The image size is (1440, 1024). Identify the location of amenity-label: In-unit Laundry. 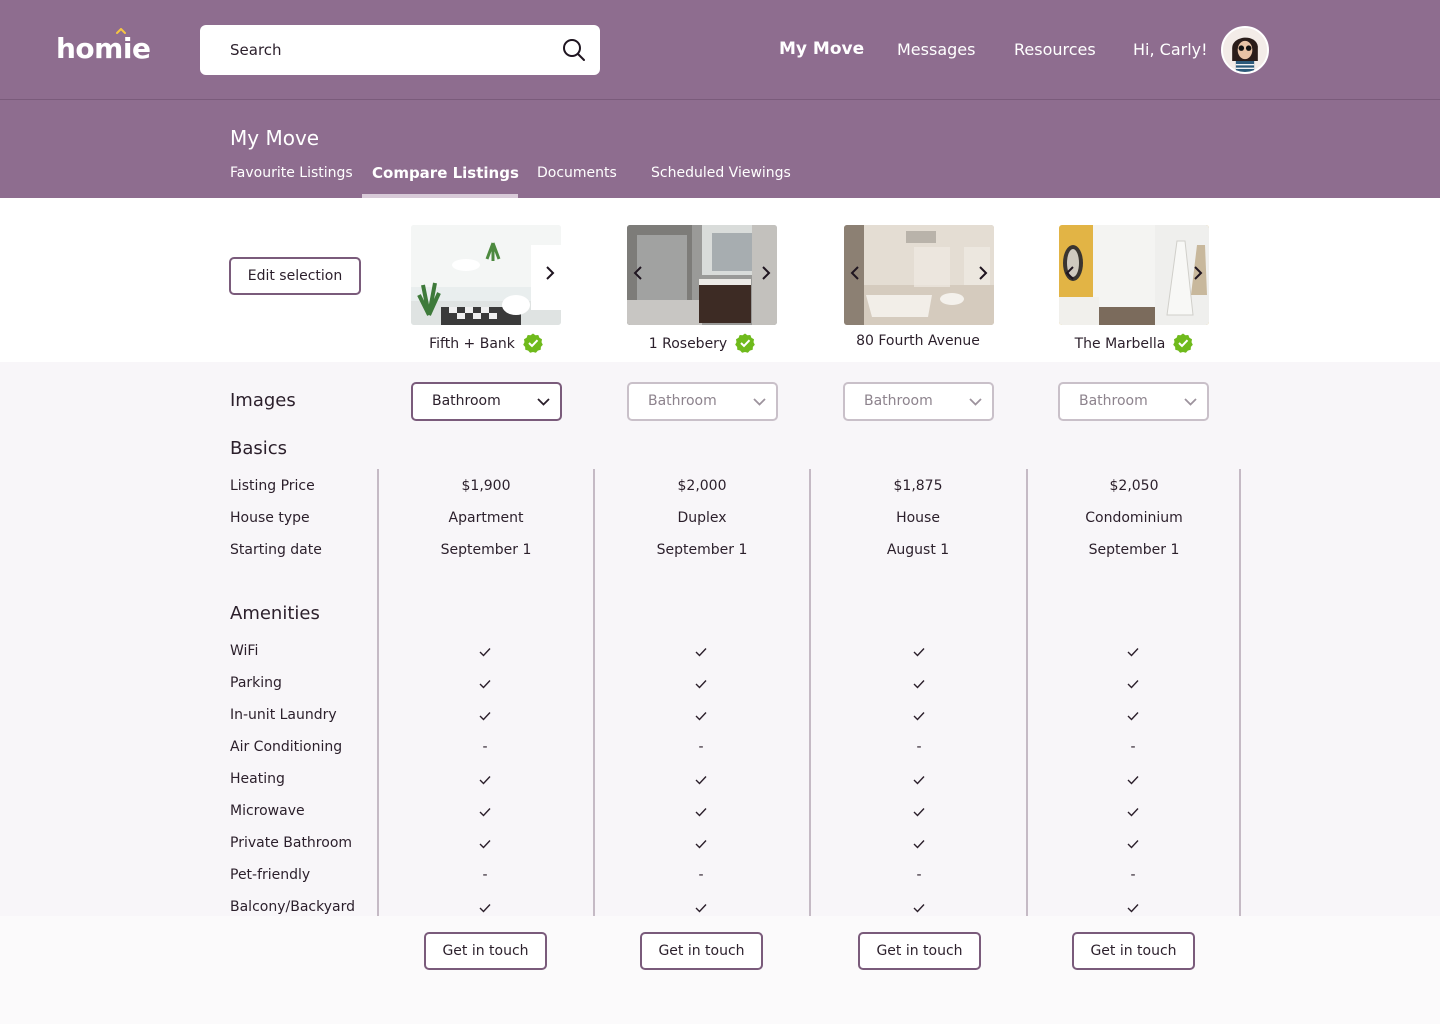
(283, 715).